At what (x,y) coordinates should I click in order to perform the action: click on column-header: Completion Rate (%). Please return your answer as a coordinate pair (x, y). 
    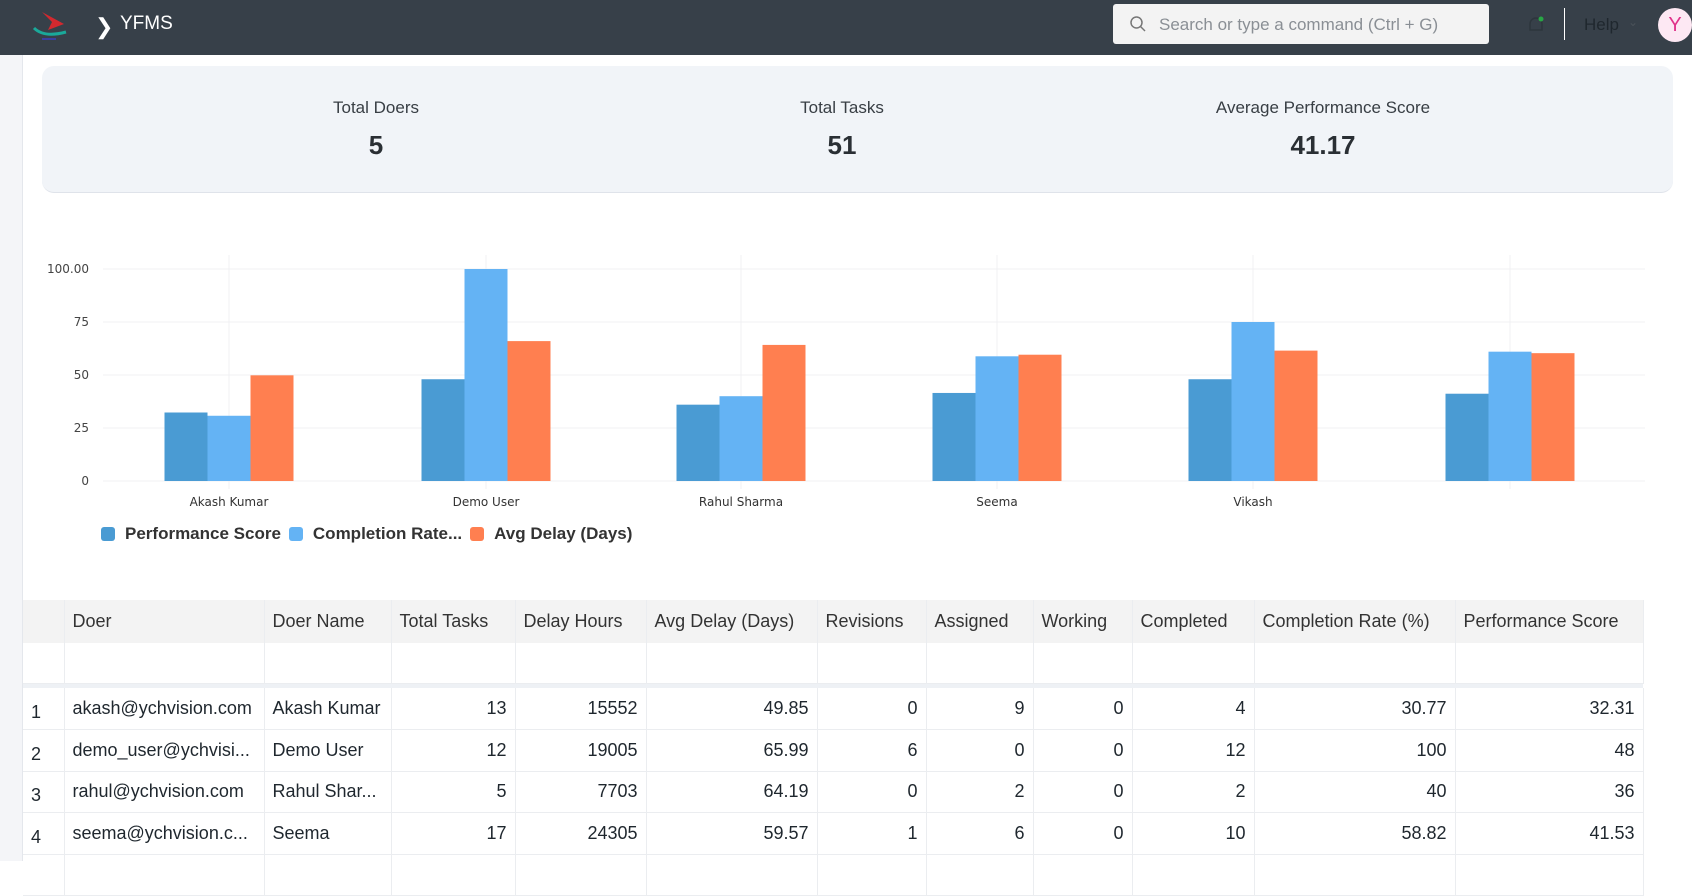
    Looking at the image, I should click on (1355, 621).